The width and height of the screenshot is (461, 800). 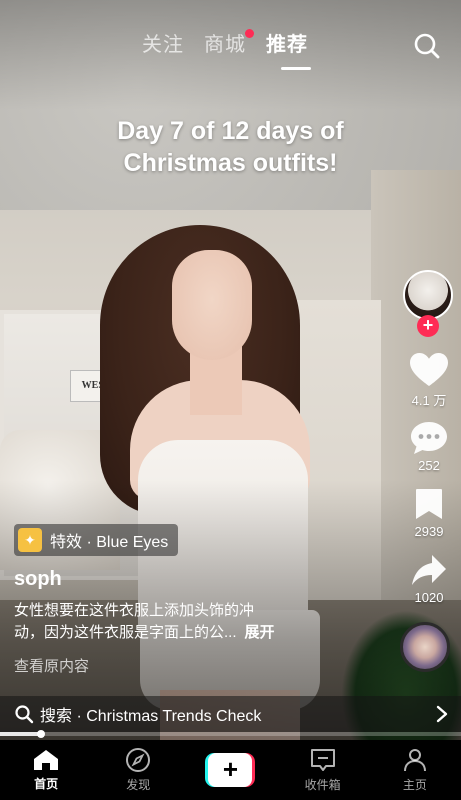 I want to click on tabbar-discover: 发现, so click(x=138, y=770).